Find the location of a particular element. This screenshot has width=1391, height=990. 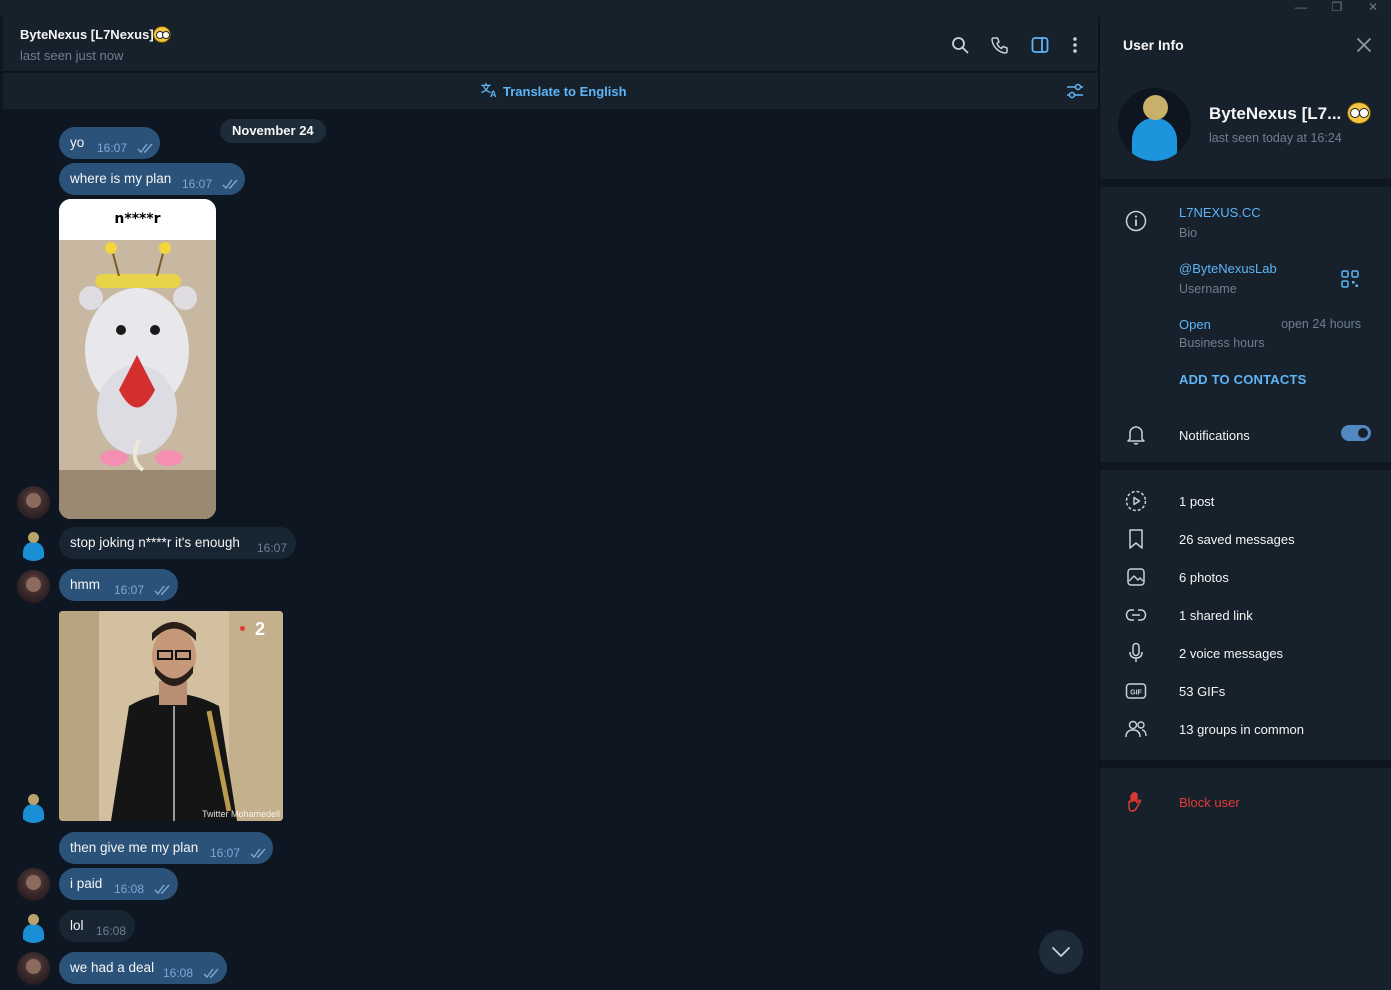

message-text: then give me my plan is located at coordinates (134, 847).